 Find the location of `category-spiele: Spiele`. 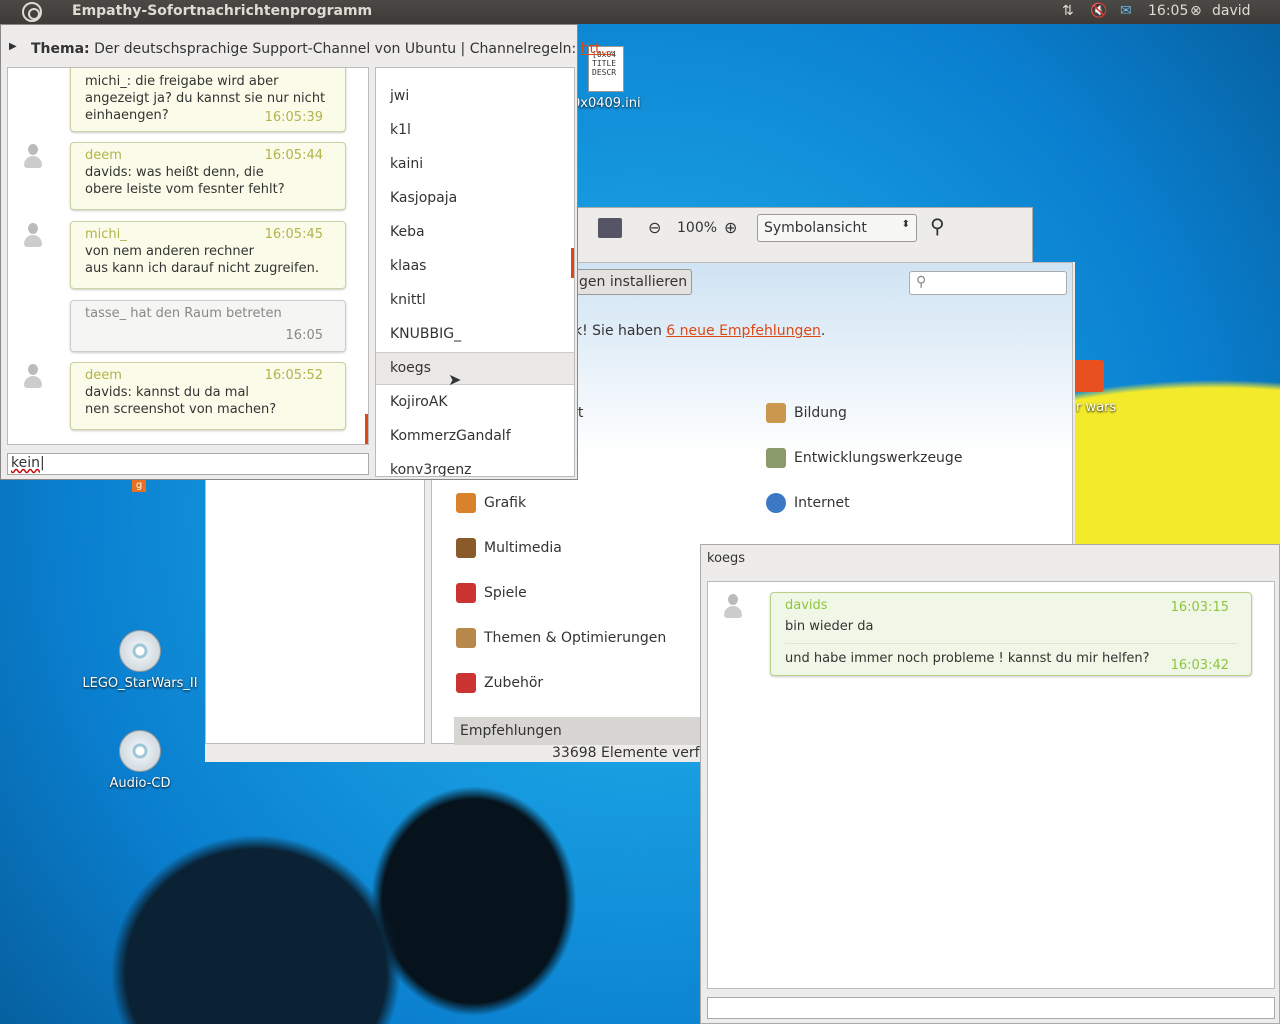

category-spiele: Spiele is located at coordinates (491, 593).